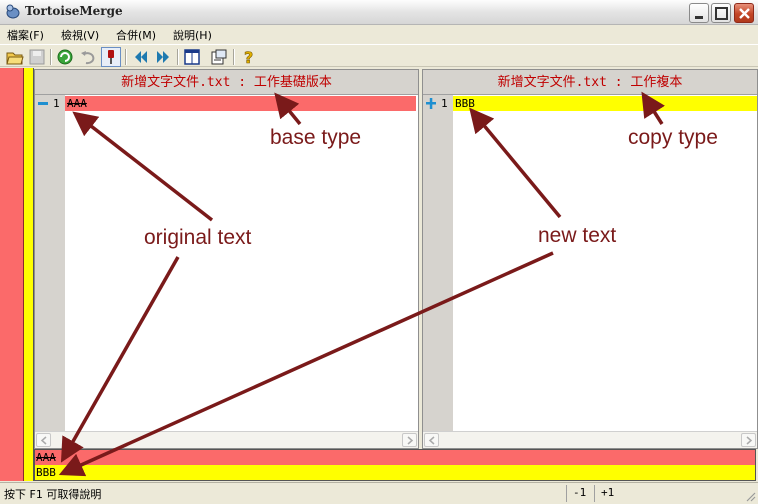  What do you see at coordinates (590, 82) in the screenshot?
I see `copy-pane-header: 新增文字文件.txt : 工作複本` at bounding box center [590, 82].